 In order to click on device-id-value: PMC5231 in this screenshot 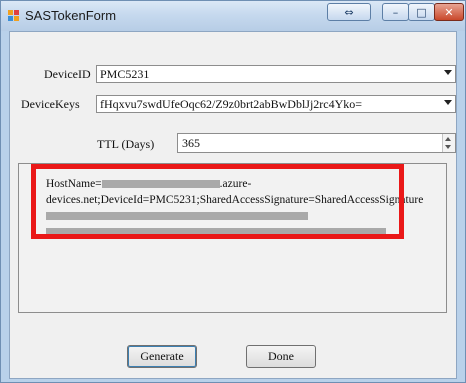, I will do `click(125, 74)`.